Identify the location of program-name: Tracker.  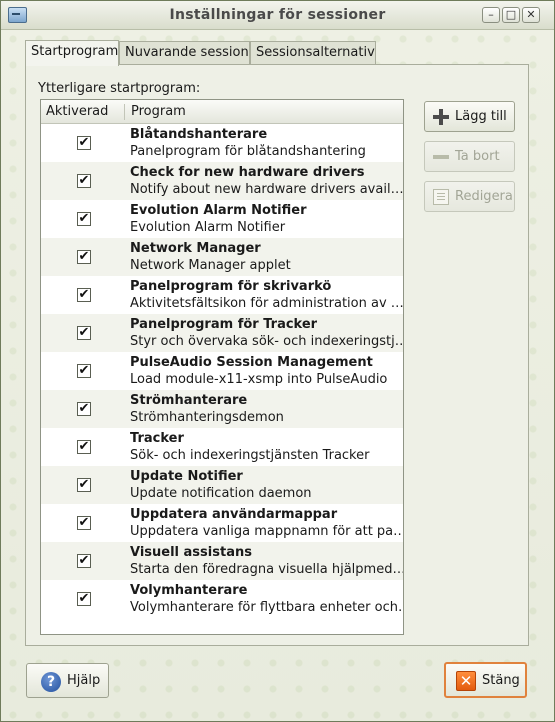
(157, 438).